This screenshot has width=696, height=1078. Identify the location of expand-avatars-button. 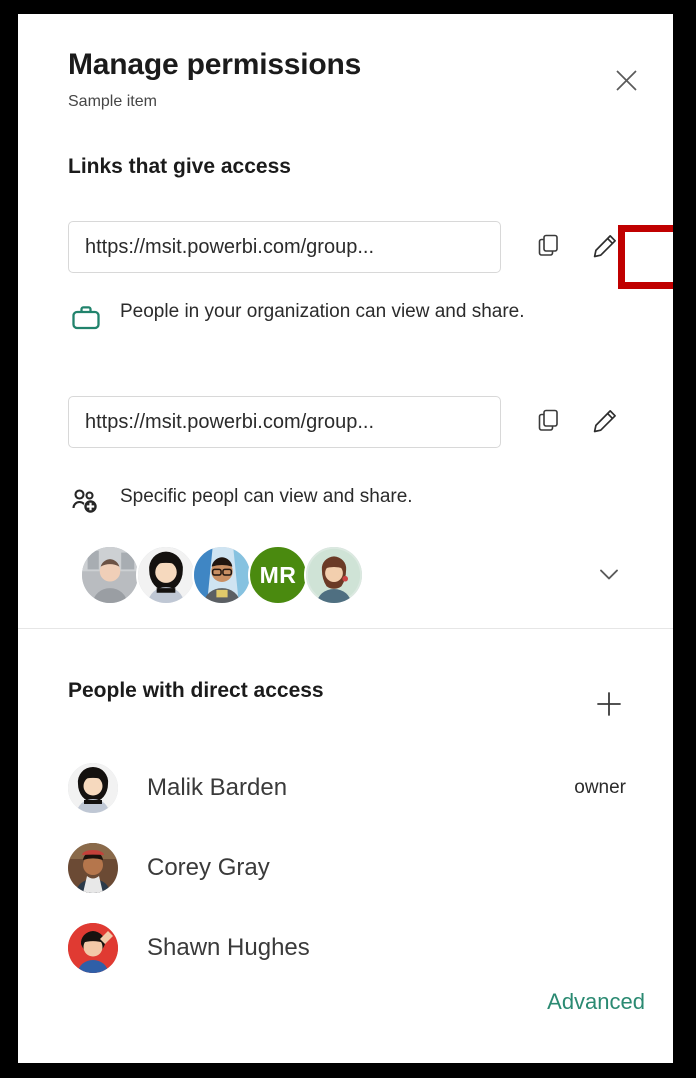
(609, 575).